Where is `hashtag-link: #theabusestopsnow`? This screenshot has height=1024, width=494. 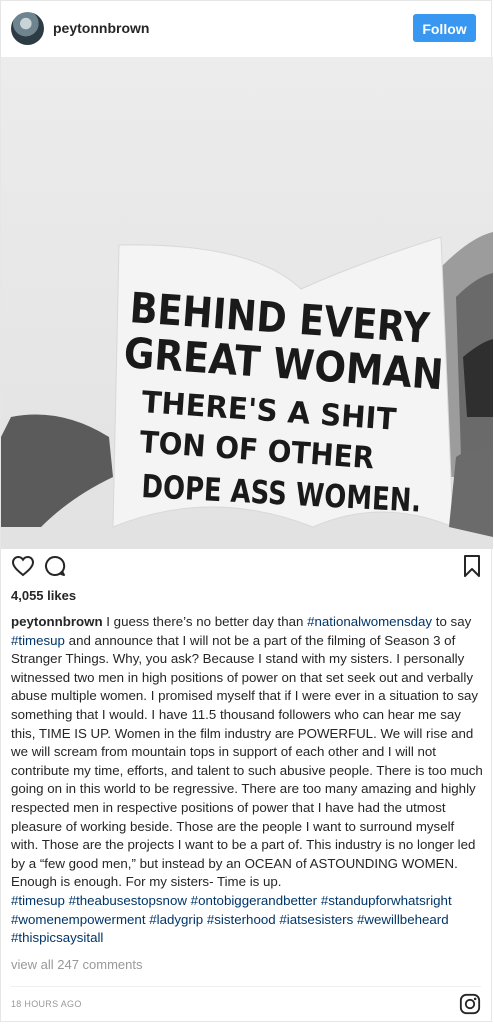 hashtag-link: #theabusestopsnow is located at coordinates (128, 900).